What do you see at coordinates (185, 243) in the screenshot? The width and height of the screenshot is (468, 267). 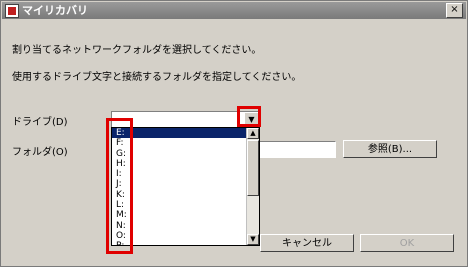 I see `drive-option: P:` at bounding box center [185, 243].